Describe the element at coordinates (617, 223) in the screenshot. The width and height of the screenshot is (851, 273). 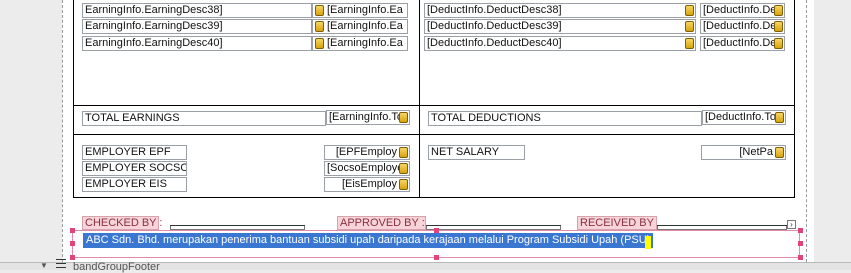
I see `received-by-label: RECEIVED BY` at that location.